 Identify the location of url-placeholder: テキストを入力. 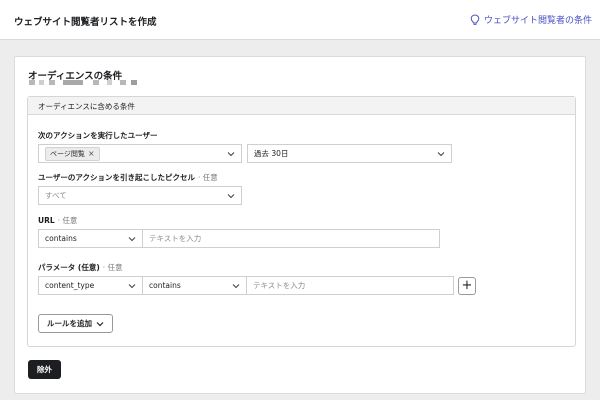
(175, 238).